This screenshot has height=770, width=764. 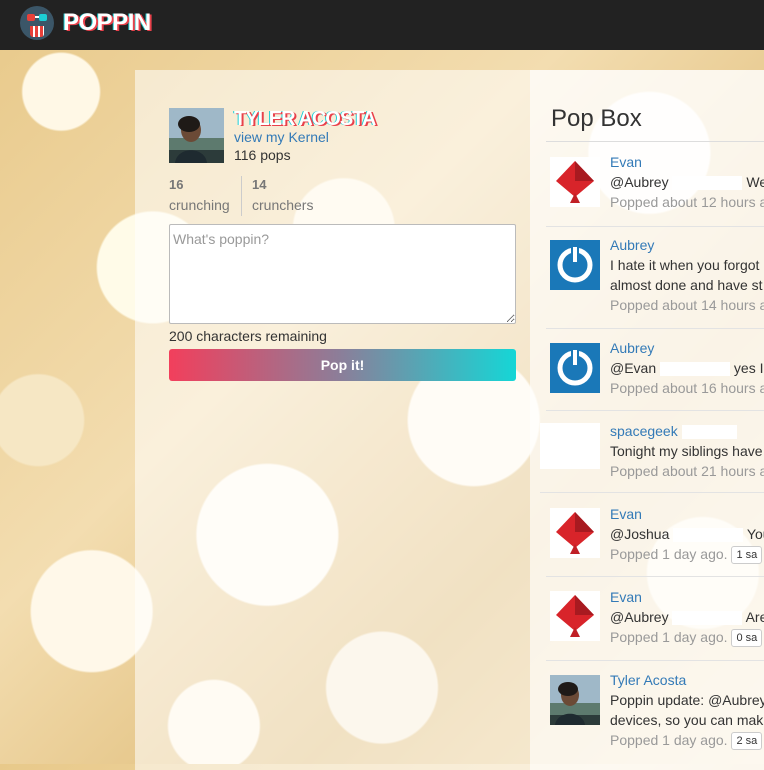 I want to click on mention: @Joshua, so click(x=639, y=534).